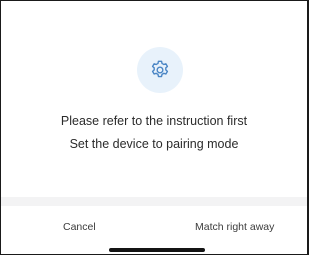  What do you see at coordinates (154, 121) in the screenshot?
I see `instruction-message: Please refer to the instruction first` at bounding box center [154, 121].